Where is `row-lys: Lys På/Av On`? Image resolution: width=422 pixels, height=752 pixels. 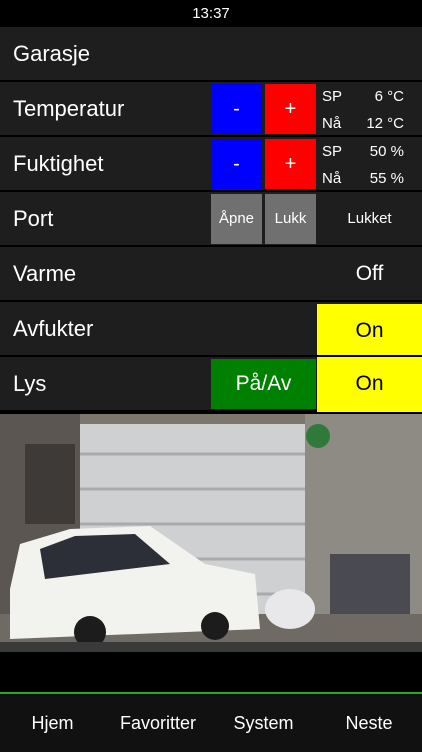 row-lys: Lys På/Av On is located at coordinates (211, 384).